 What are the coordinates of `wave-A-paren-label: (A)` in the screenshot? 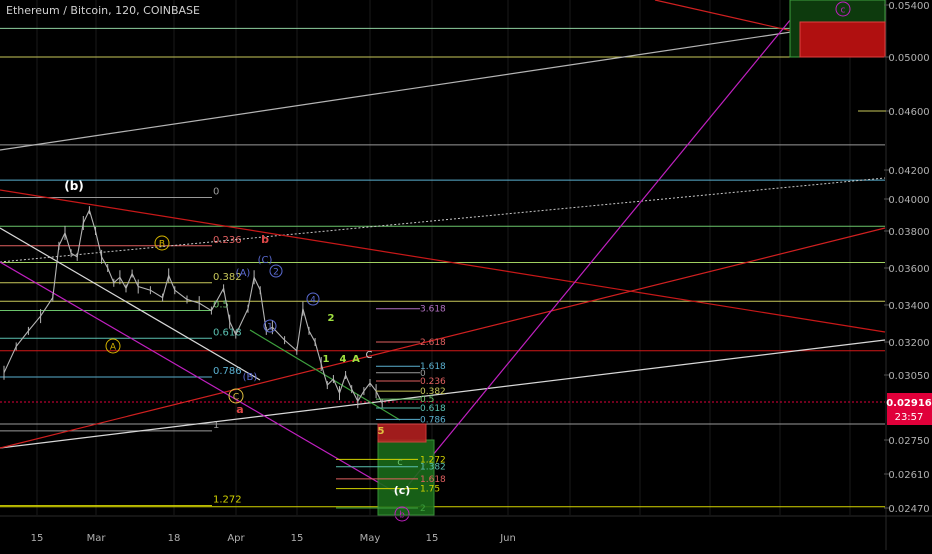 It's located at (243, 273).